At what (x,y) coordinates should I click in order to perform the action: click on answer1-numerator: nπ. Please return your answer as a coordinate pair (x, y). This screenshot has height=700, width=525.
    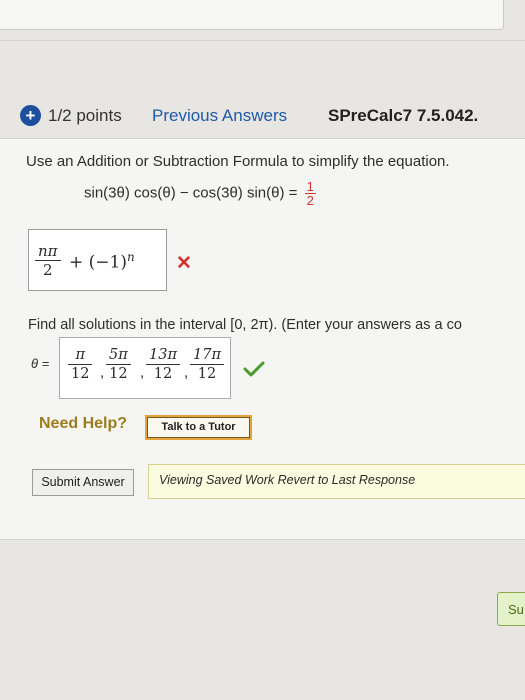
    Looking at the image, I should click on (48, 251).